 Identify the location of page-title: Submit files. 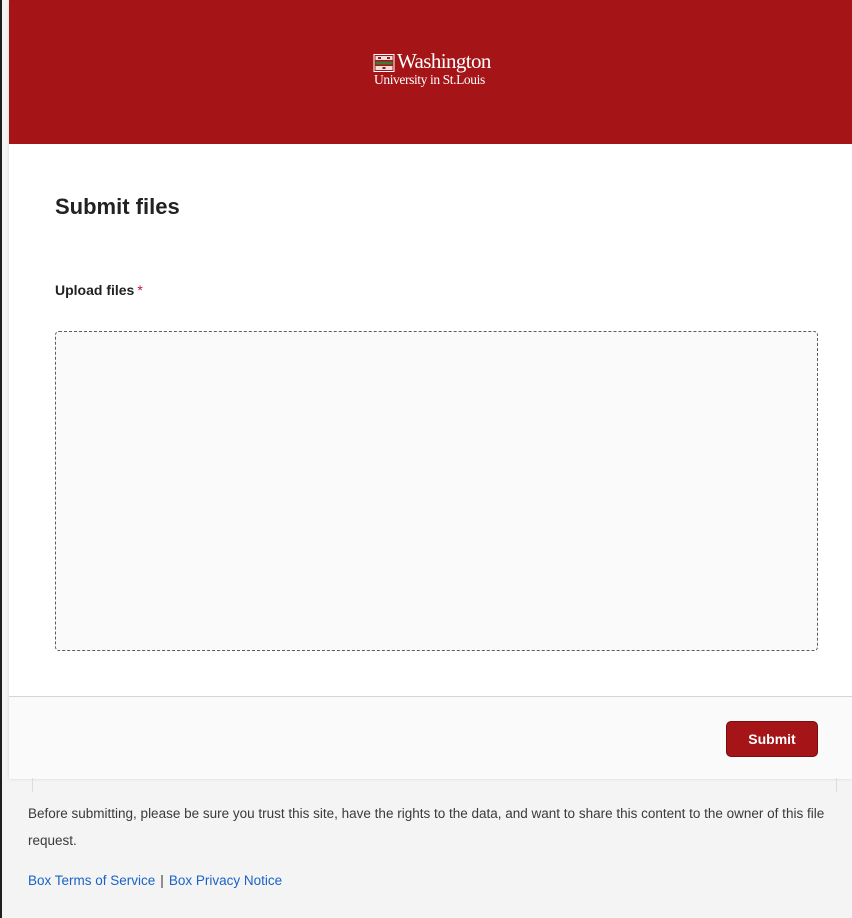
(117, 206).